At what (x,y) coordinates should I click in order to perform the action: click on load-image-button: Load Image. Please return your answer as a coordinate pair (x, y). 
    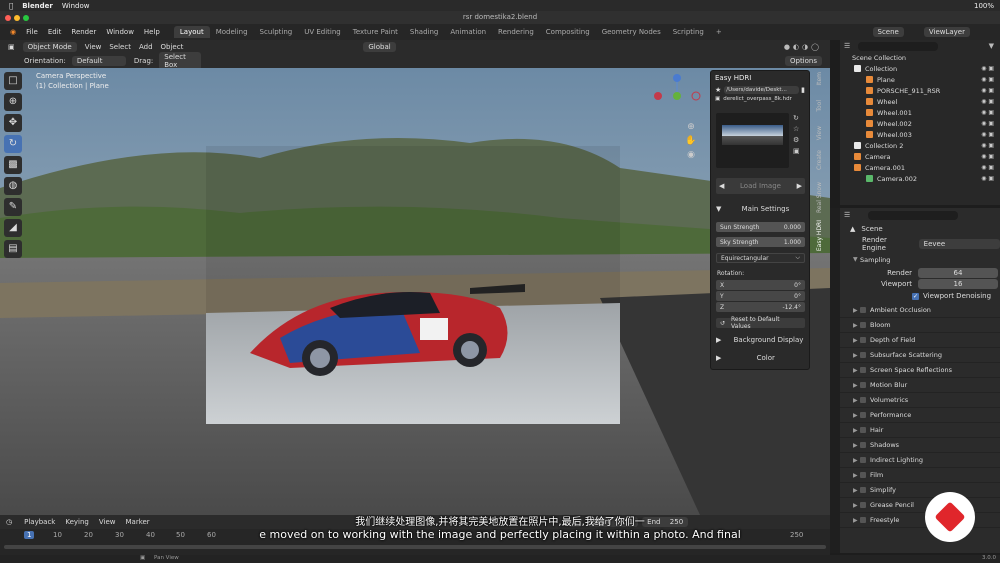
    Looking at the image, I should click on (760, 186).